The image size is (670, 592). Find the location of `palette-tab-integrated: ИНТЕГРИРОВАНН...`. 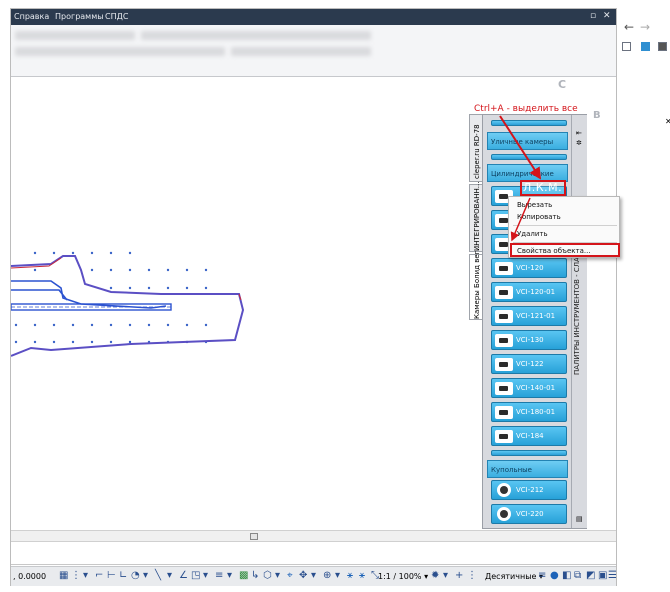

palette-tab-integrated: ИНТЕГРИРОВАНН... is located at coordinates (476, 217).